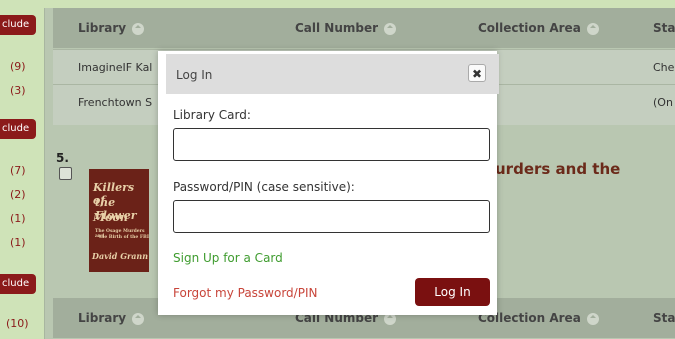 The image size is (675, 339). What do you see at coordinates (18, 66) in the screenshot?
I see `facet-count: (9)` at bounding box center [18, 66].